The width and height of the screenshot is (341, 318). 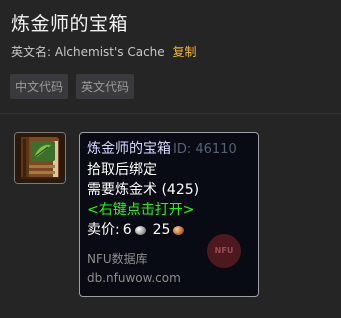 I want to click on alchemist-book-icon, so click(x=40, y=158).